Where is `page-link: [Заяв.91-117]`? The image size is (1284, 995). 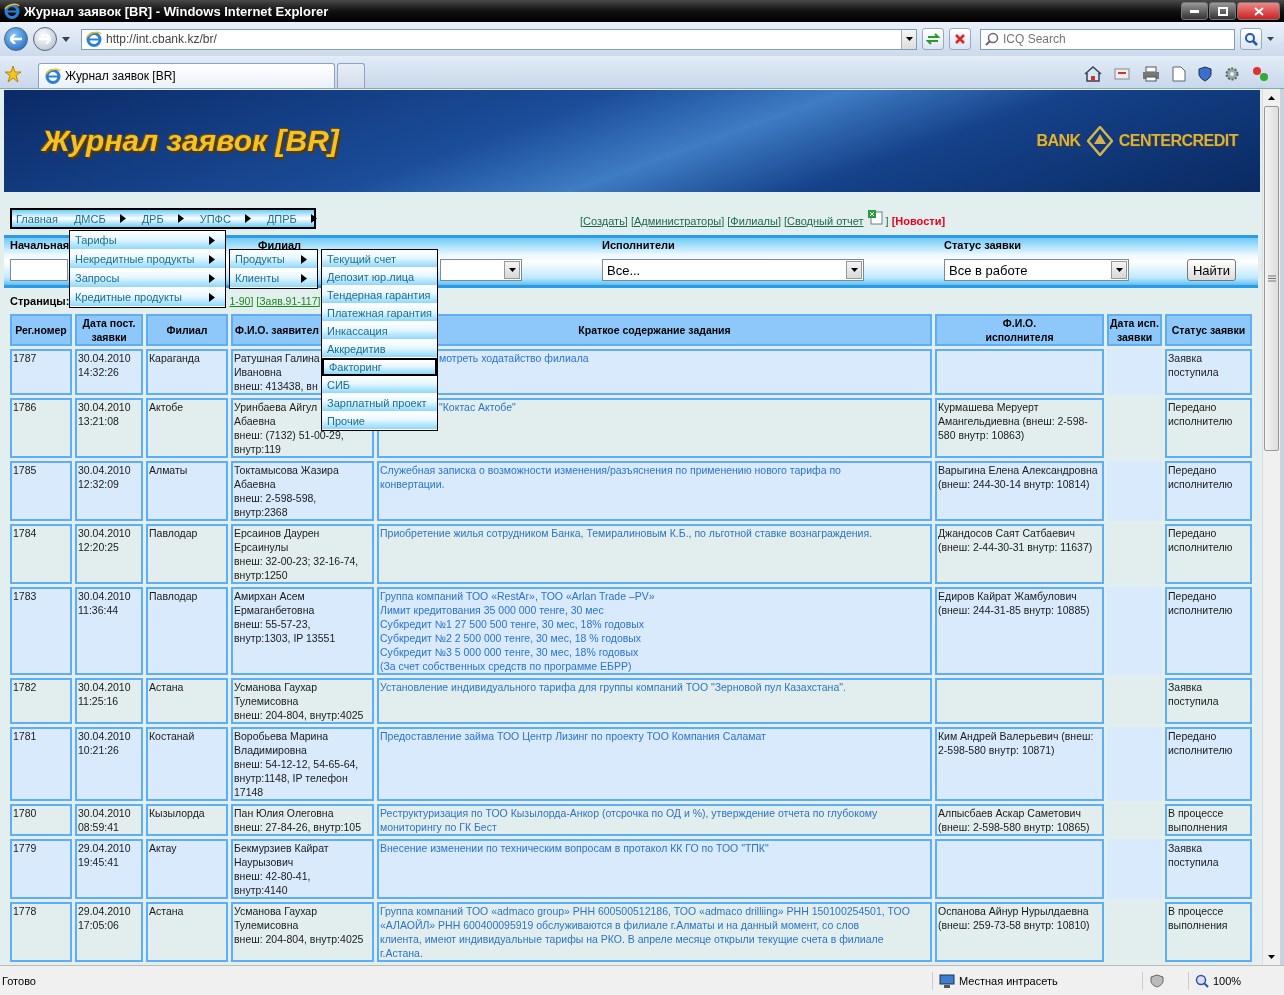
page-link: [Заяв.91-117] is located at coordinates (288, 300).